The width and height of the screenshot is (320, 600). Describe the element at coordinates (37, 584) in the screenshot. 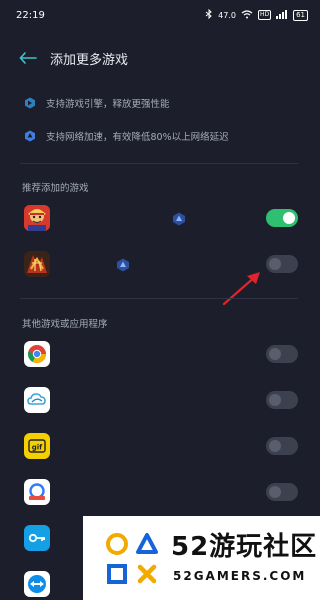

I see `teamviewer-icon` at that location.